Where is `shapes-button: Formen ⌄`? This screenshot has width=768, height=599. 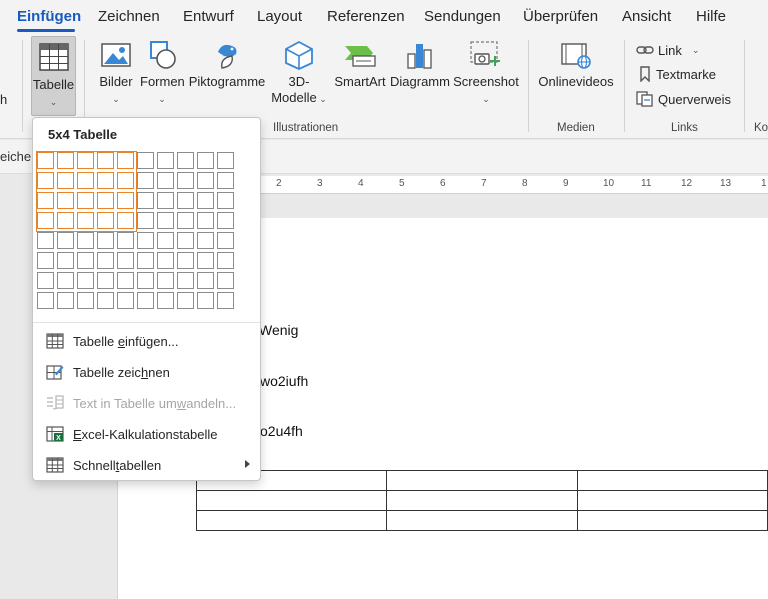
shapes-button: Formen ⌄ is located at coordinates (162, 73).